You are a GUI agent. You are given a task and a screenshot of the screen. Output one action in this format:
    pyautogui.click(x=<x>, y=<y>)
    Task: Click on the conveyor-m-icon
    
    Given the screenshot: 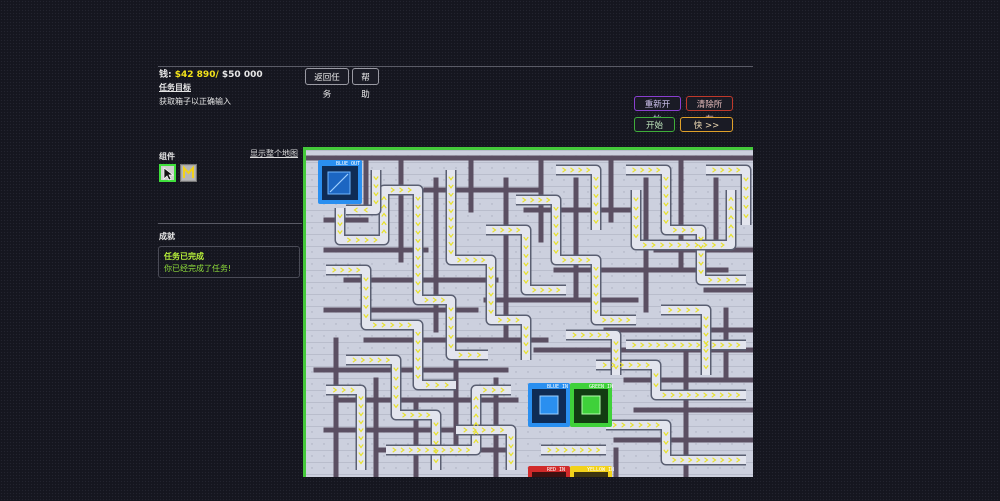 What is the action you would take?
    pyautogui.click(x=188, y=172)
    